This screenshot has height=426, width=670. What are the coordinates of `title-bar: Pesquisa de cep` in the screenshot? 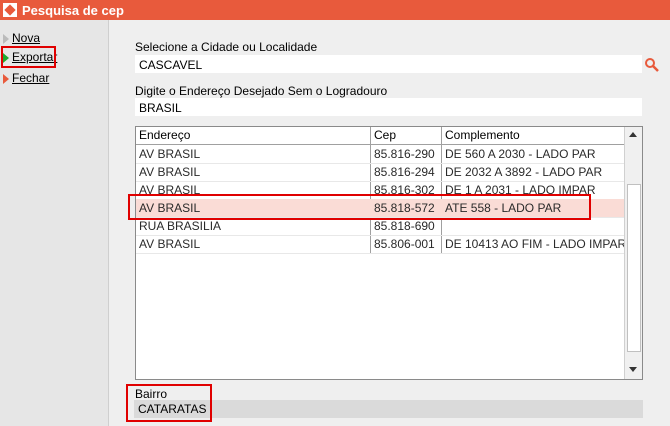 It's located at (335, 10).